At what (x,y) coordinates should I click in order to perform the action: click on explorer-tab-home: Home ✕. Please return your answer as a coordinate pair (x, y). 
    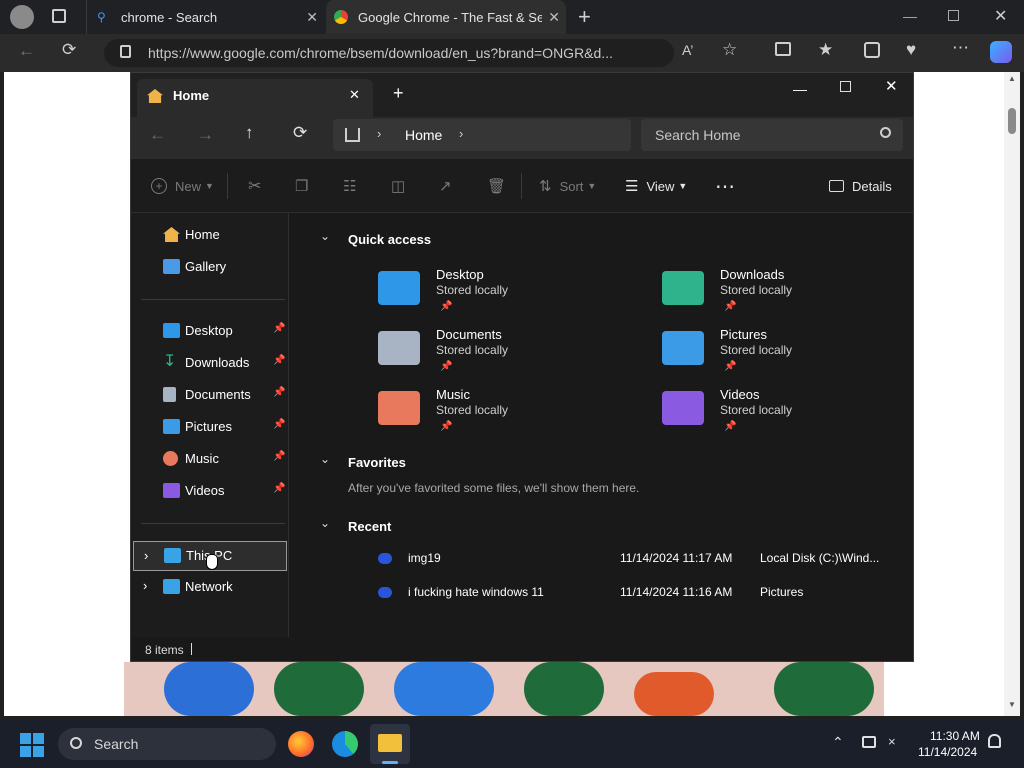
    Looking at the image, I should click on (255, 98).